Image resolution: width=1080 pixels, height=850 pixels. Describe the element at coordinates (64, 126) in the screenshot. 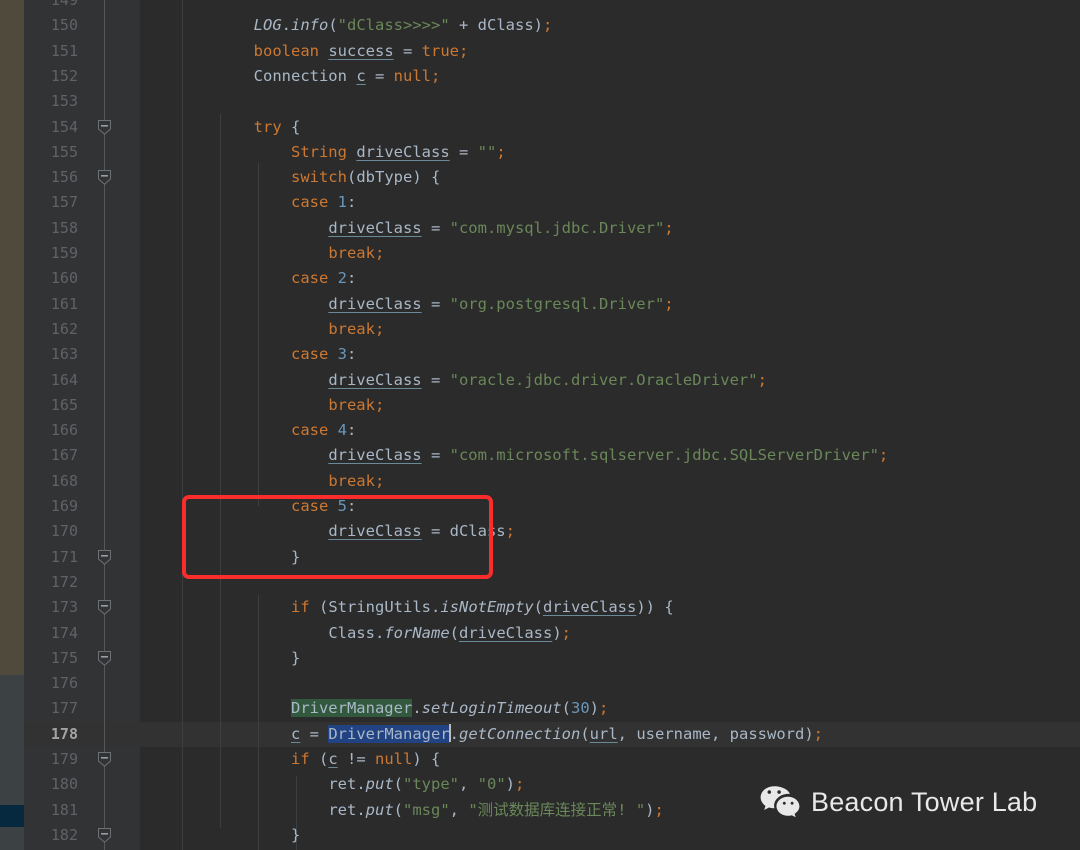

I see `line-number: 154` at that location.